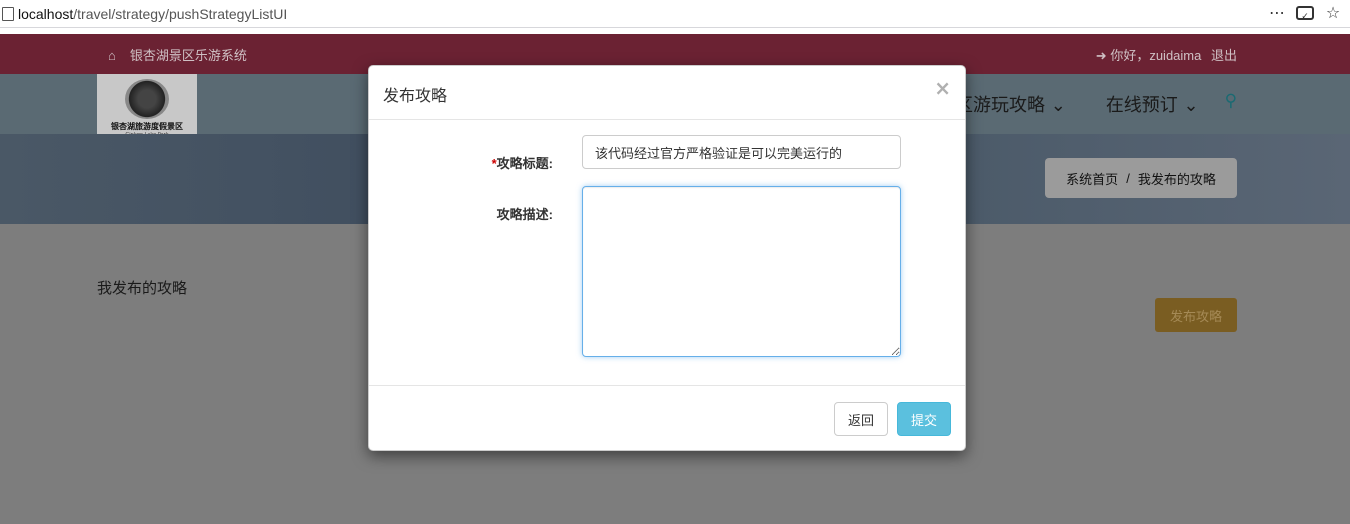 This screenshot has height=524, width=1350. What do you see at coordinates (1156, 55) in the screenshot?
I see `user-greeting: 你好，zuidaima` at bounding box center [1156, 55].